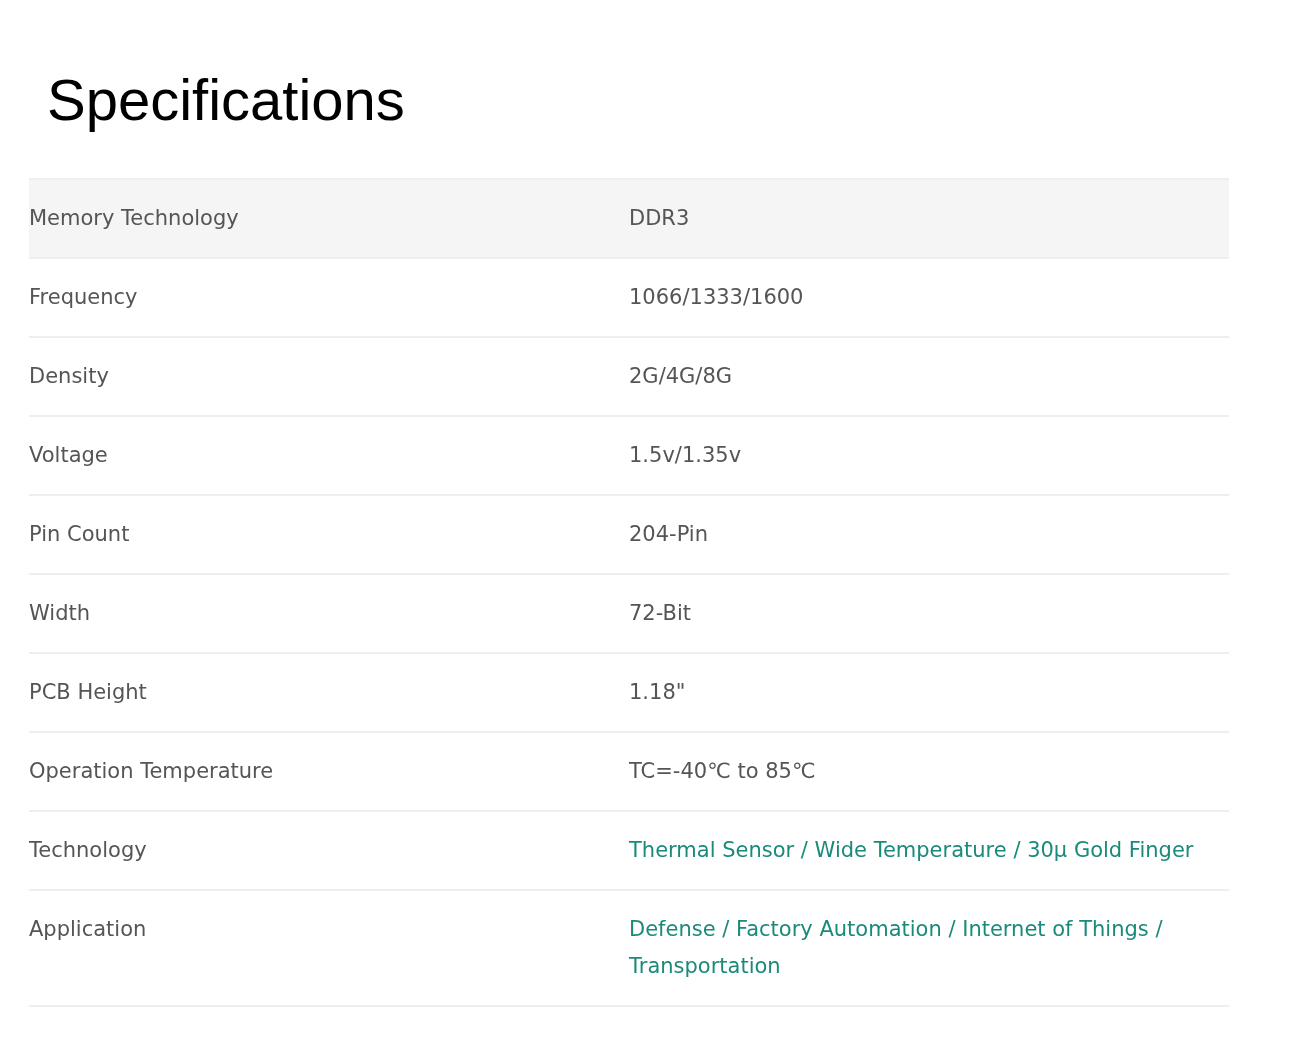 Image resolution: width=1309 pixels, height=1039 pixels. I want to click on spec-label: Voltage, so click(69, 455).